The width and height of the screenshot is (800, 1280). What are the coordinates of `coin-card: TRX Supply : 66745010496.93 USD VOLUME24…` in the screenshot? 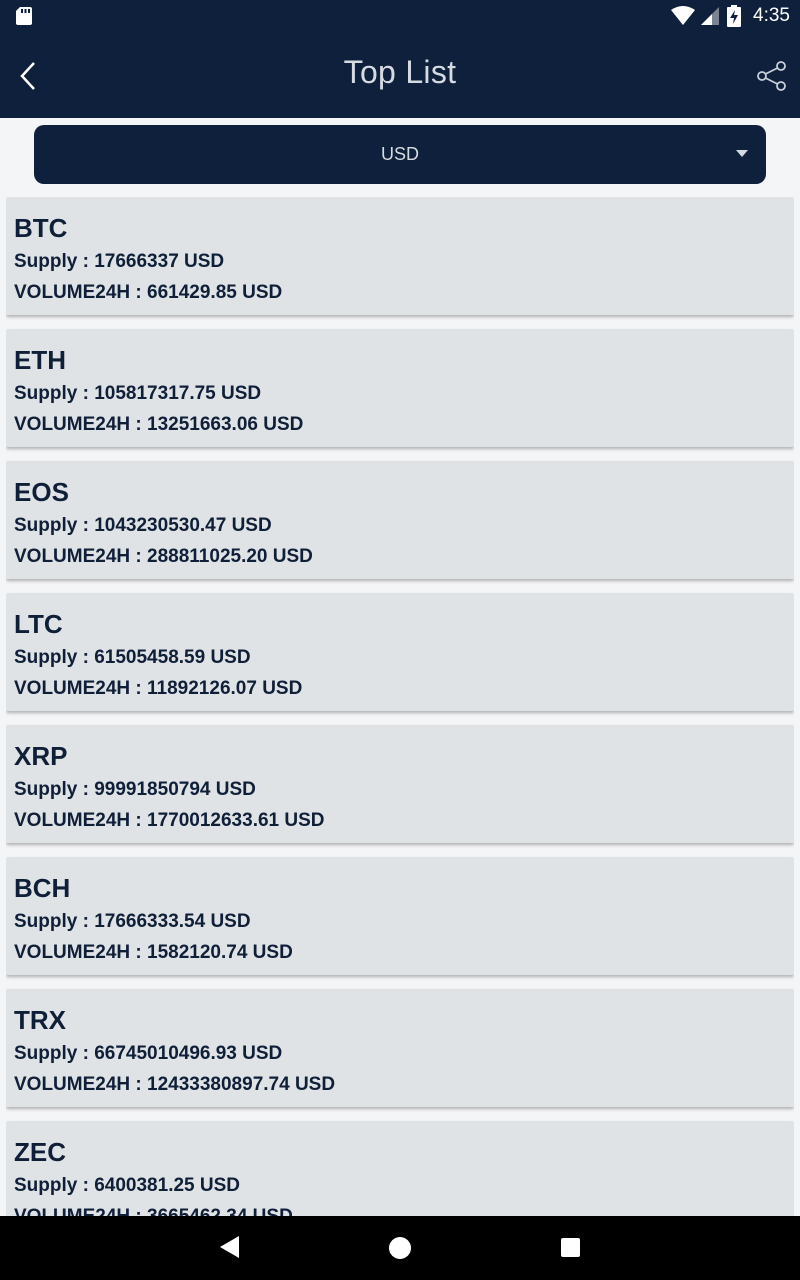 It's located at (400, 1048).